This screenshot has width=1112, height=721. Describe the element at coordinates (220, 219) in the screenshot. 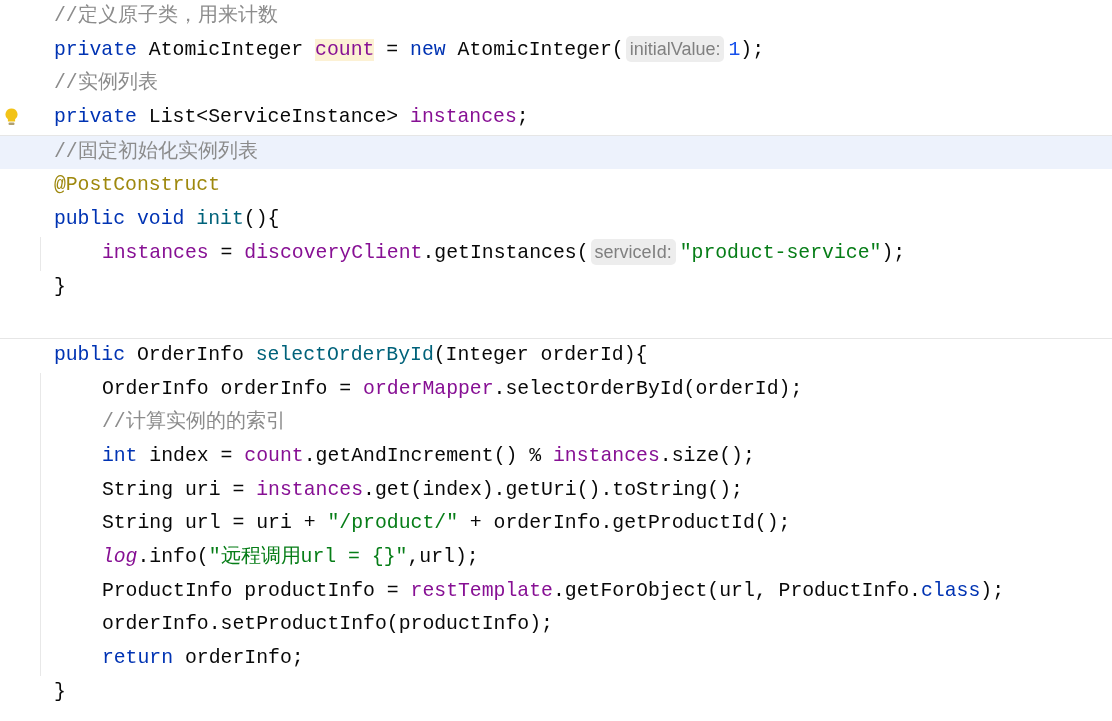

I see `method-name: init` at that location.